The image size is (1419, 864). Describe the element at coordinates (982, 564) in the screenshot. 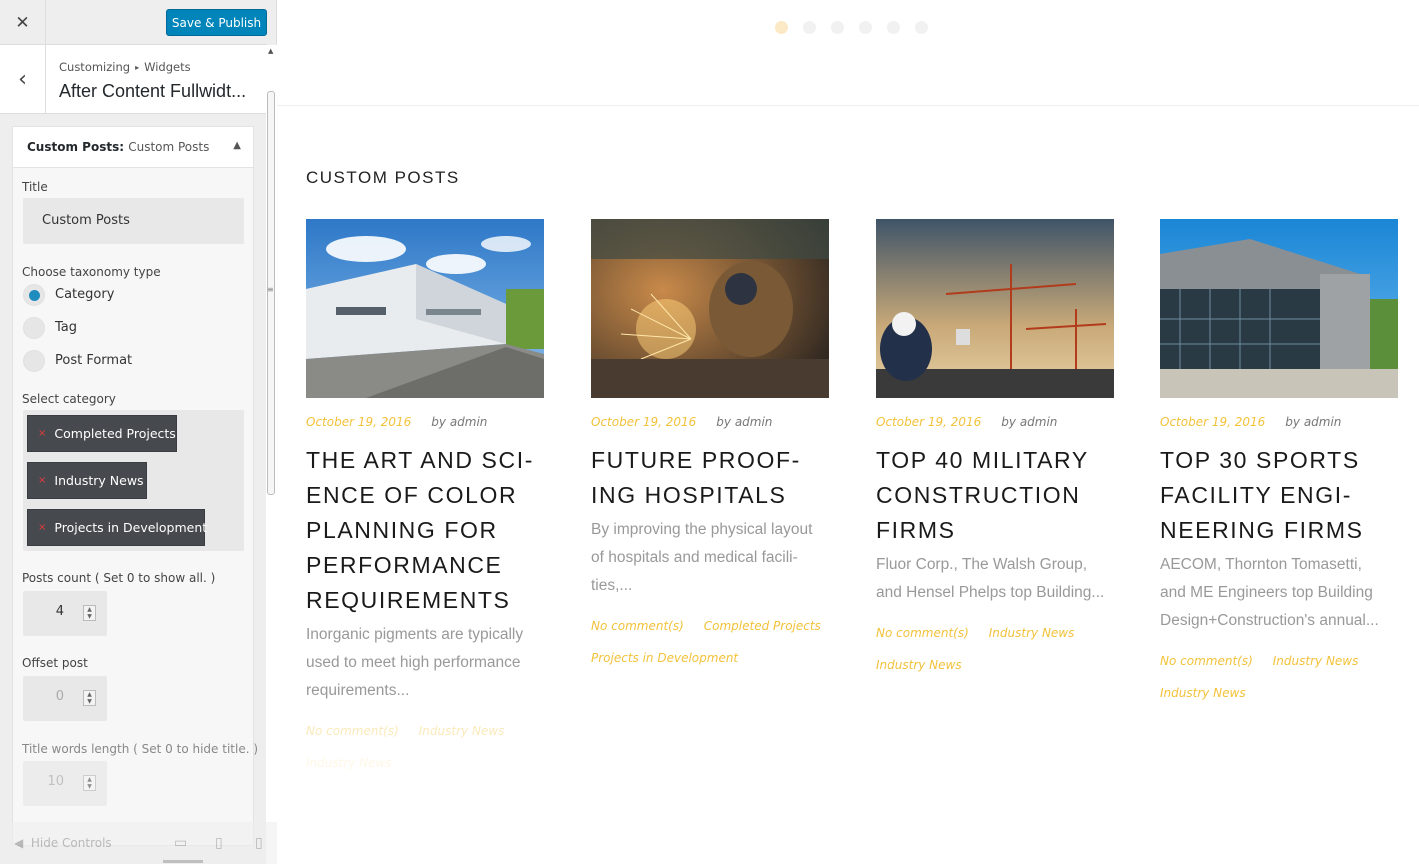

I see `excerpt-line: Fluor Corp., The Walsh Group,` at that location.